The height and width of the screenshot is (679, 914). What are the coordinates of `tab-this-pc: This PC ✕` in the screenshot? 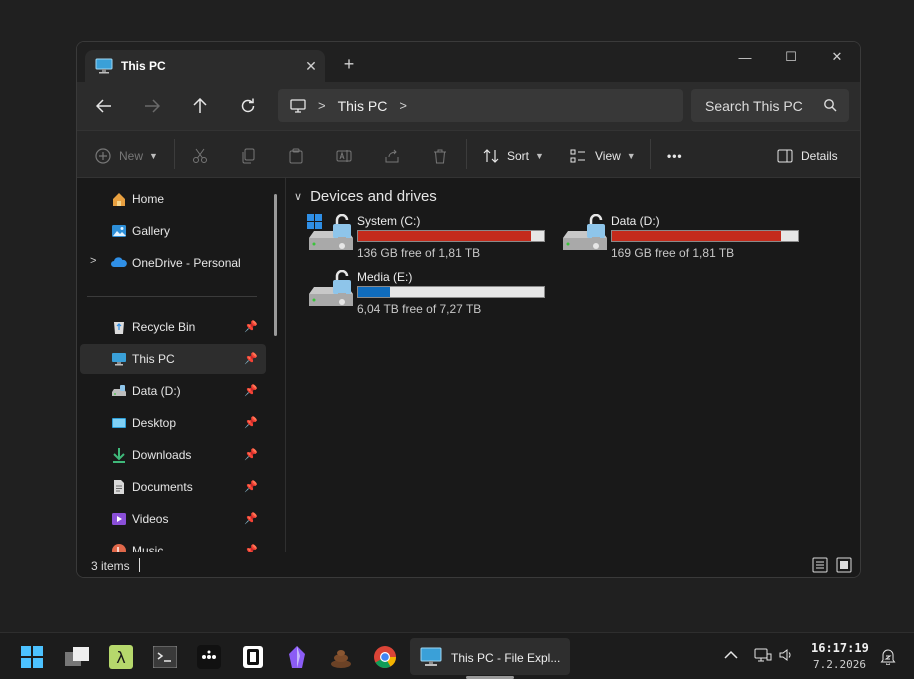 It's located at (205, 66).